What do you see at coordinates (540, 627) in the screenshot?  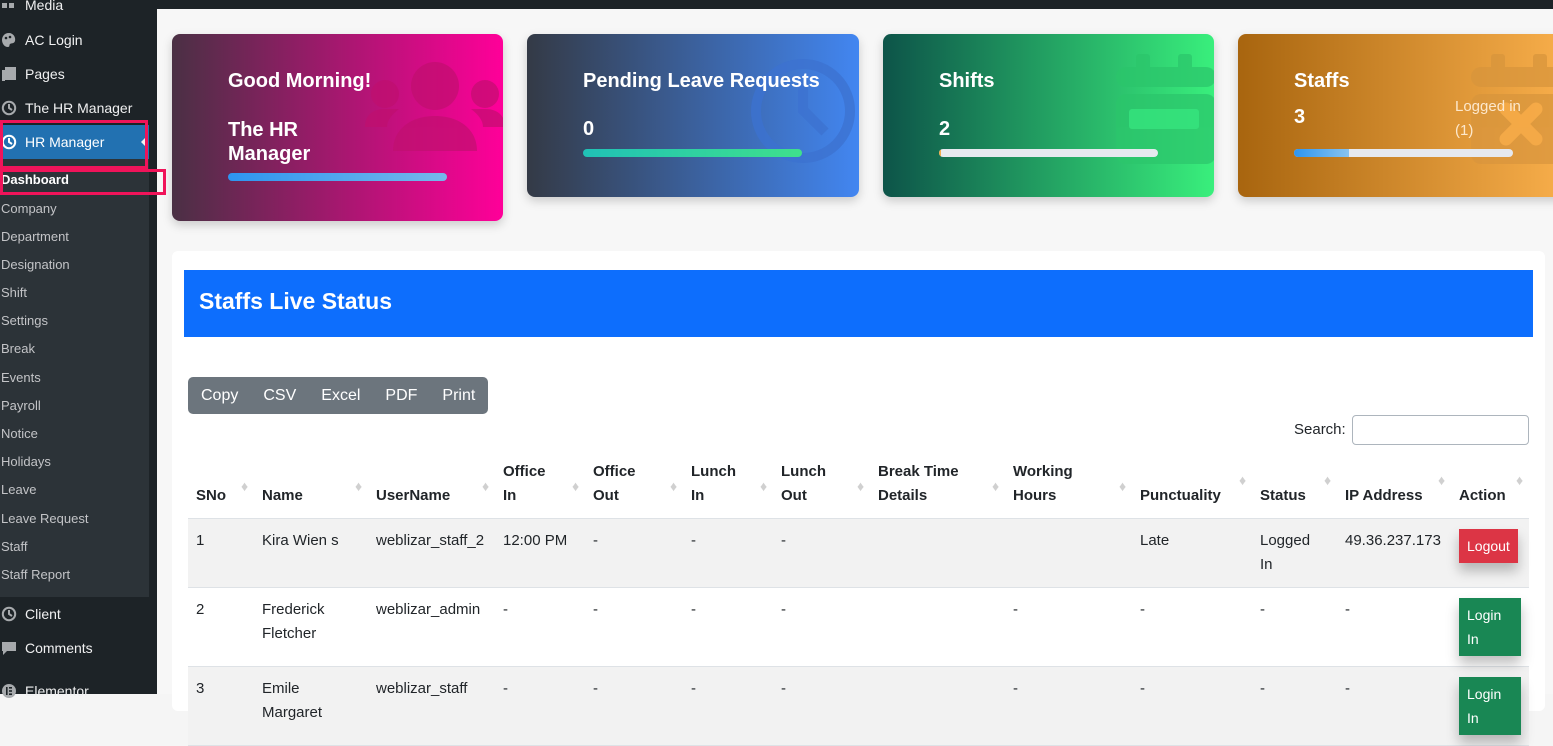 I see `cell-office-in: -` at bounding box center [540, 627].